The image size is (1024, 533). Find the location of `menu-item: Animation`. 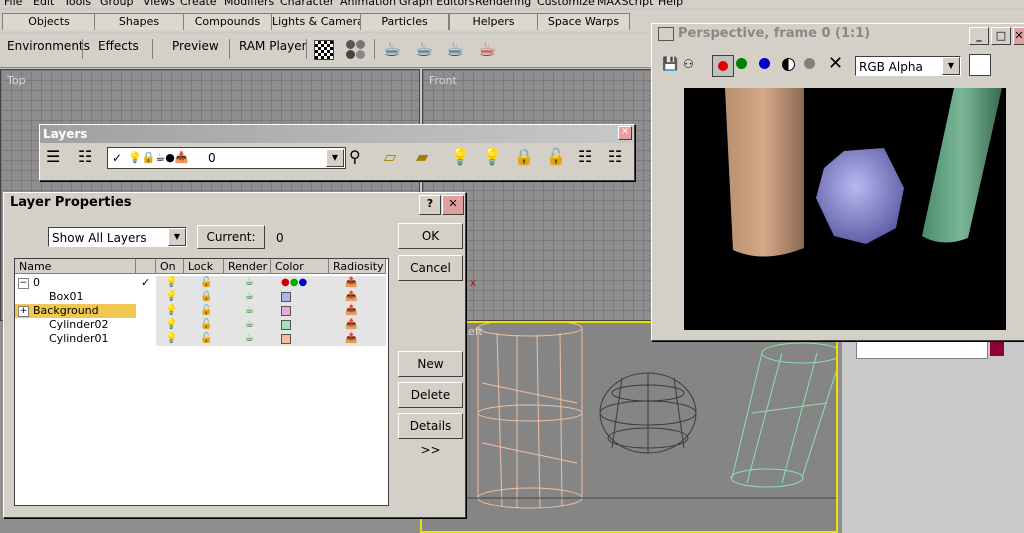

menu-item: Animation is located at coordinates (368, 4).